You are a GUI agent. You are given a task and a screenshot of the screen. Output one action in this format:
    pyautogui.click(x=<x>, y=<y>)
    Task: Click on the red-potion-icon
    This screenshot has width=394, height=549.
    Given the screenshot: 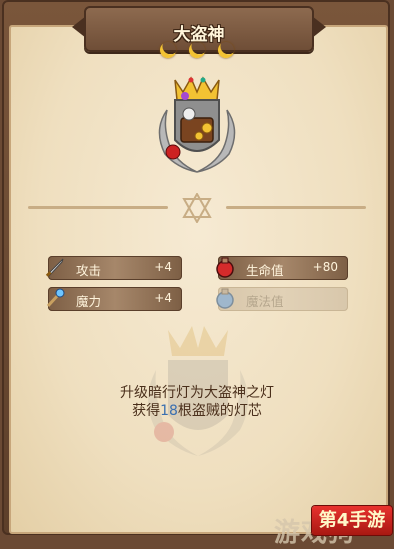 What is the action you would take?
    pyautogui.click(x=225, y=267)
    